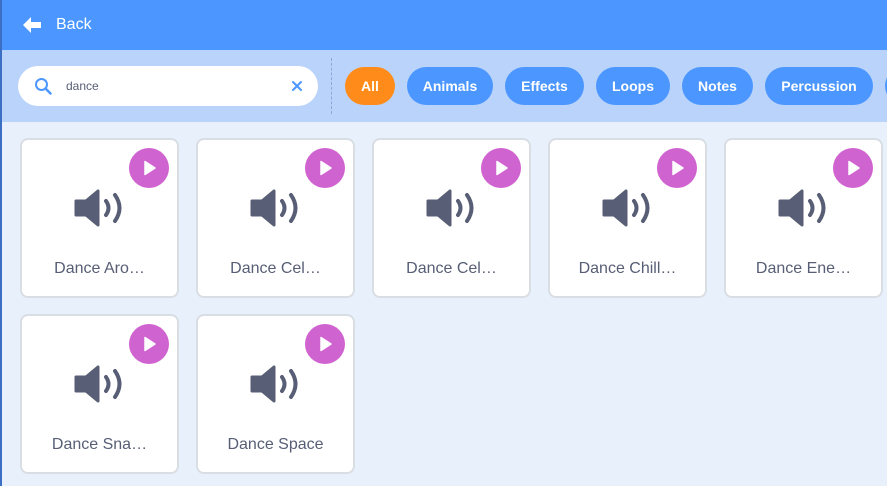 The image size is (887, 486). What do you see at coordinates (297, 86) in the screenshot?
I see `close-icon` at bounding box center [297, 86].